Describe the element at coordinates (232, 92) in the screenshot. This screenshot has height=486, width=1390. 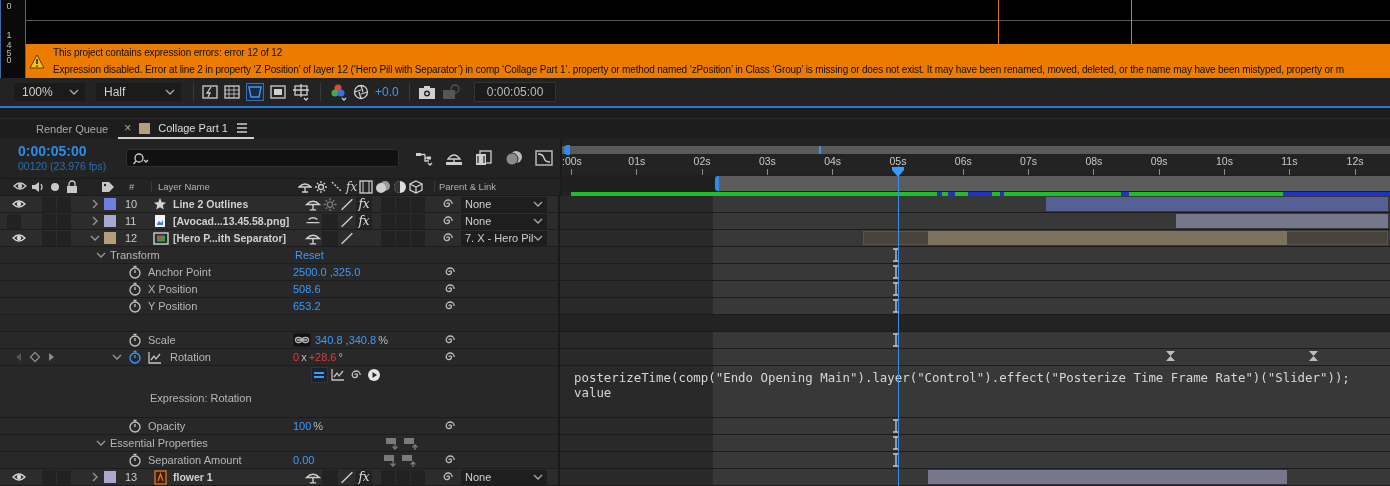
I see `transparency-grid-icon` at that location.